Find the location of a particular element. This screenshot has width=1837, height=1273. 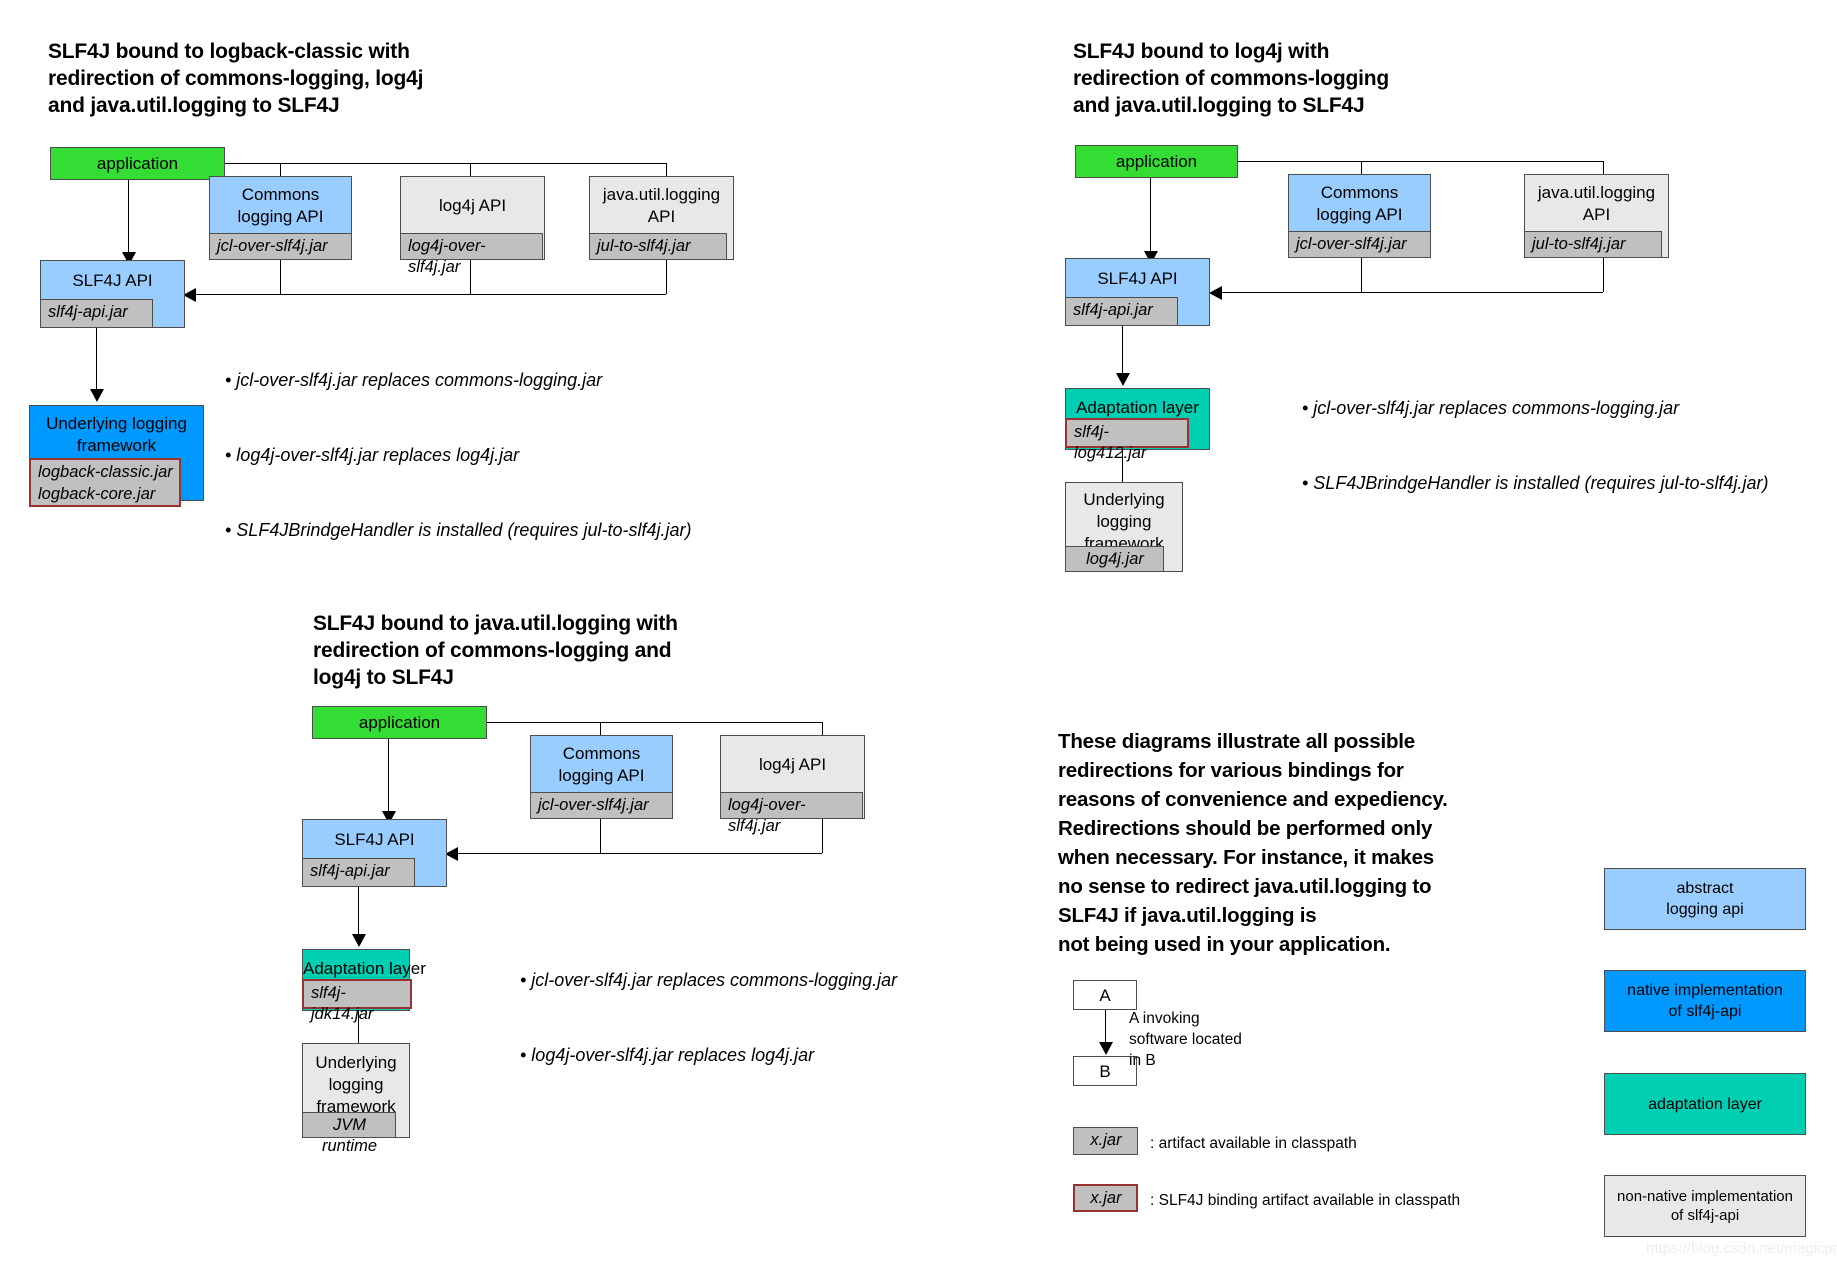

d1-log4japi-label: log4j API is located at coordinates (472, 205).